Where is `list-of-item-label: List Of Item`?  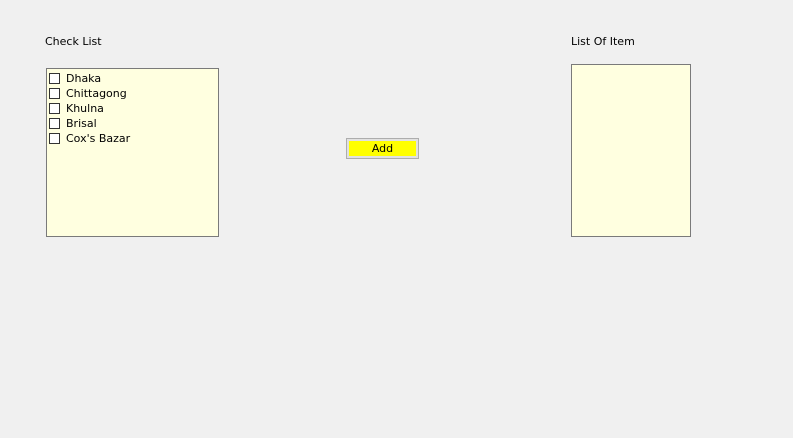 list-of-item-label: List Of Item is located at coordinates (603, 41).